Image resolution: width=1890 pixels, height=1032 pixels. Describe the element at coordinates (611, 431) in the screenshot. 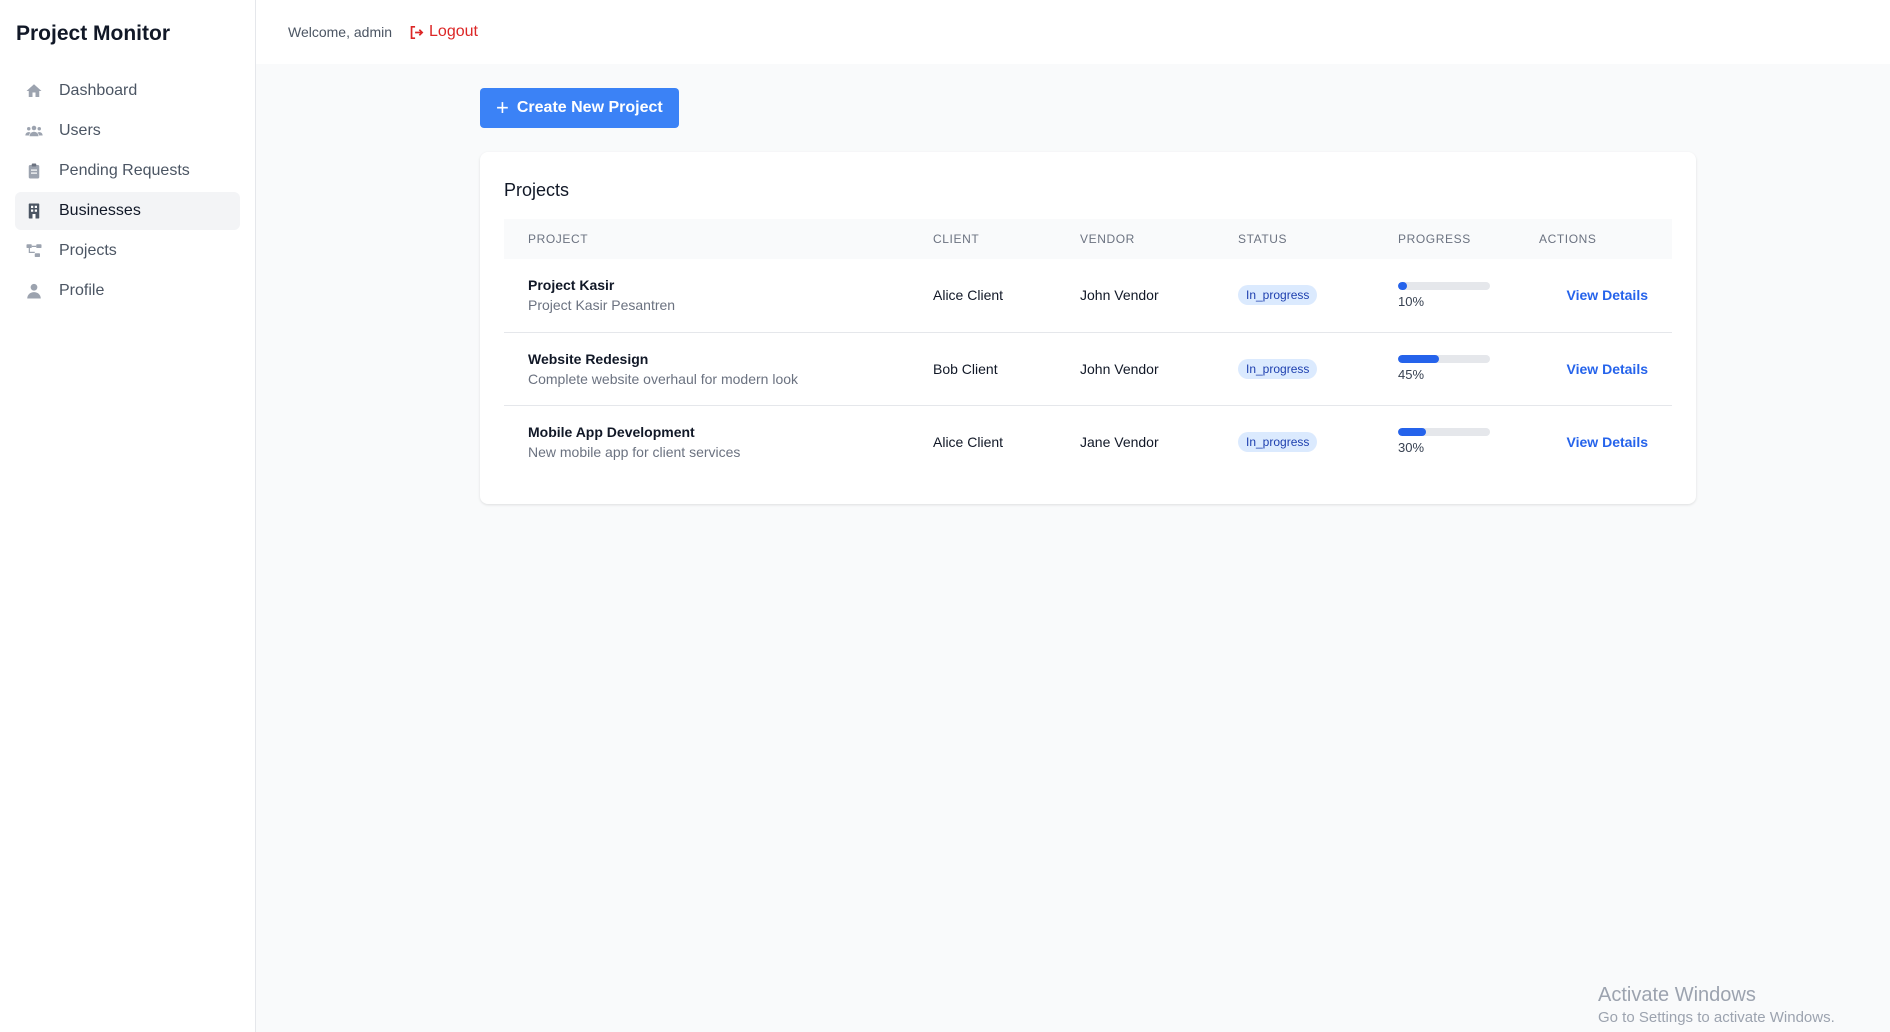

I see `project-name: Mobile App Development` at that location.